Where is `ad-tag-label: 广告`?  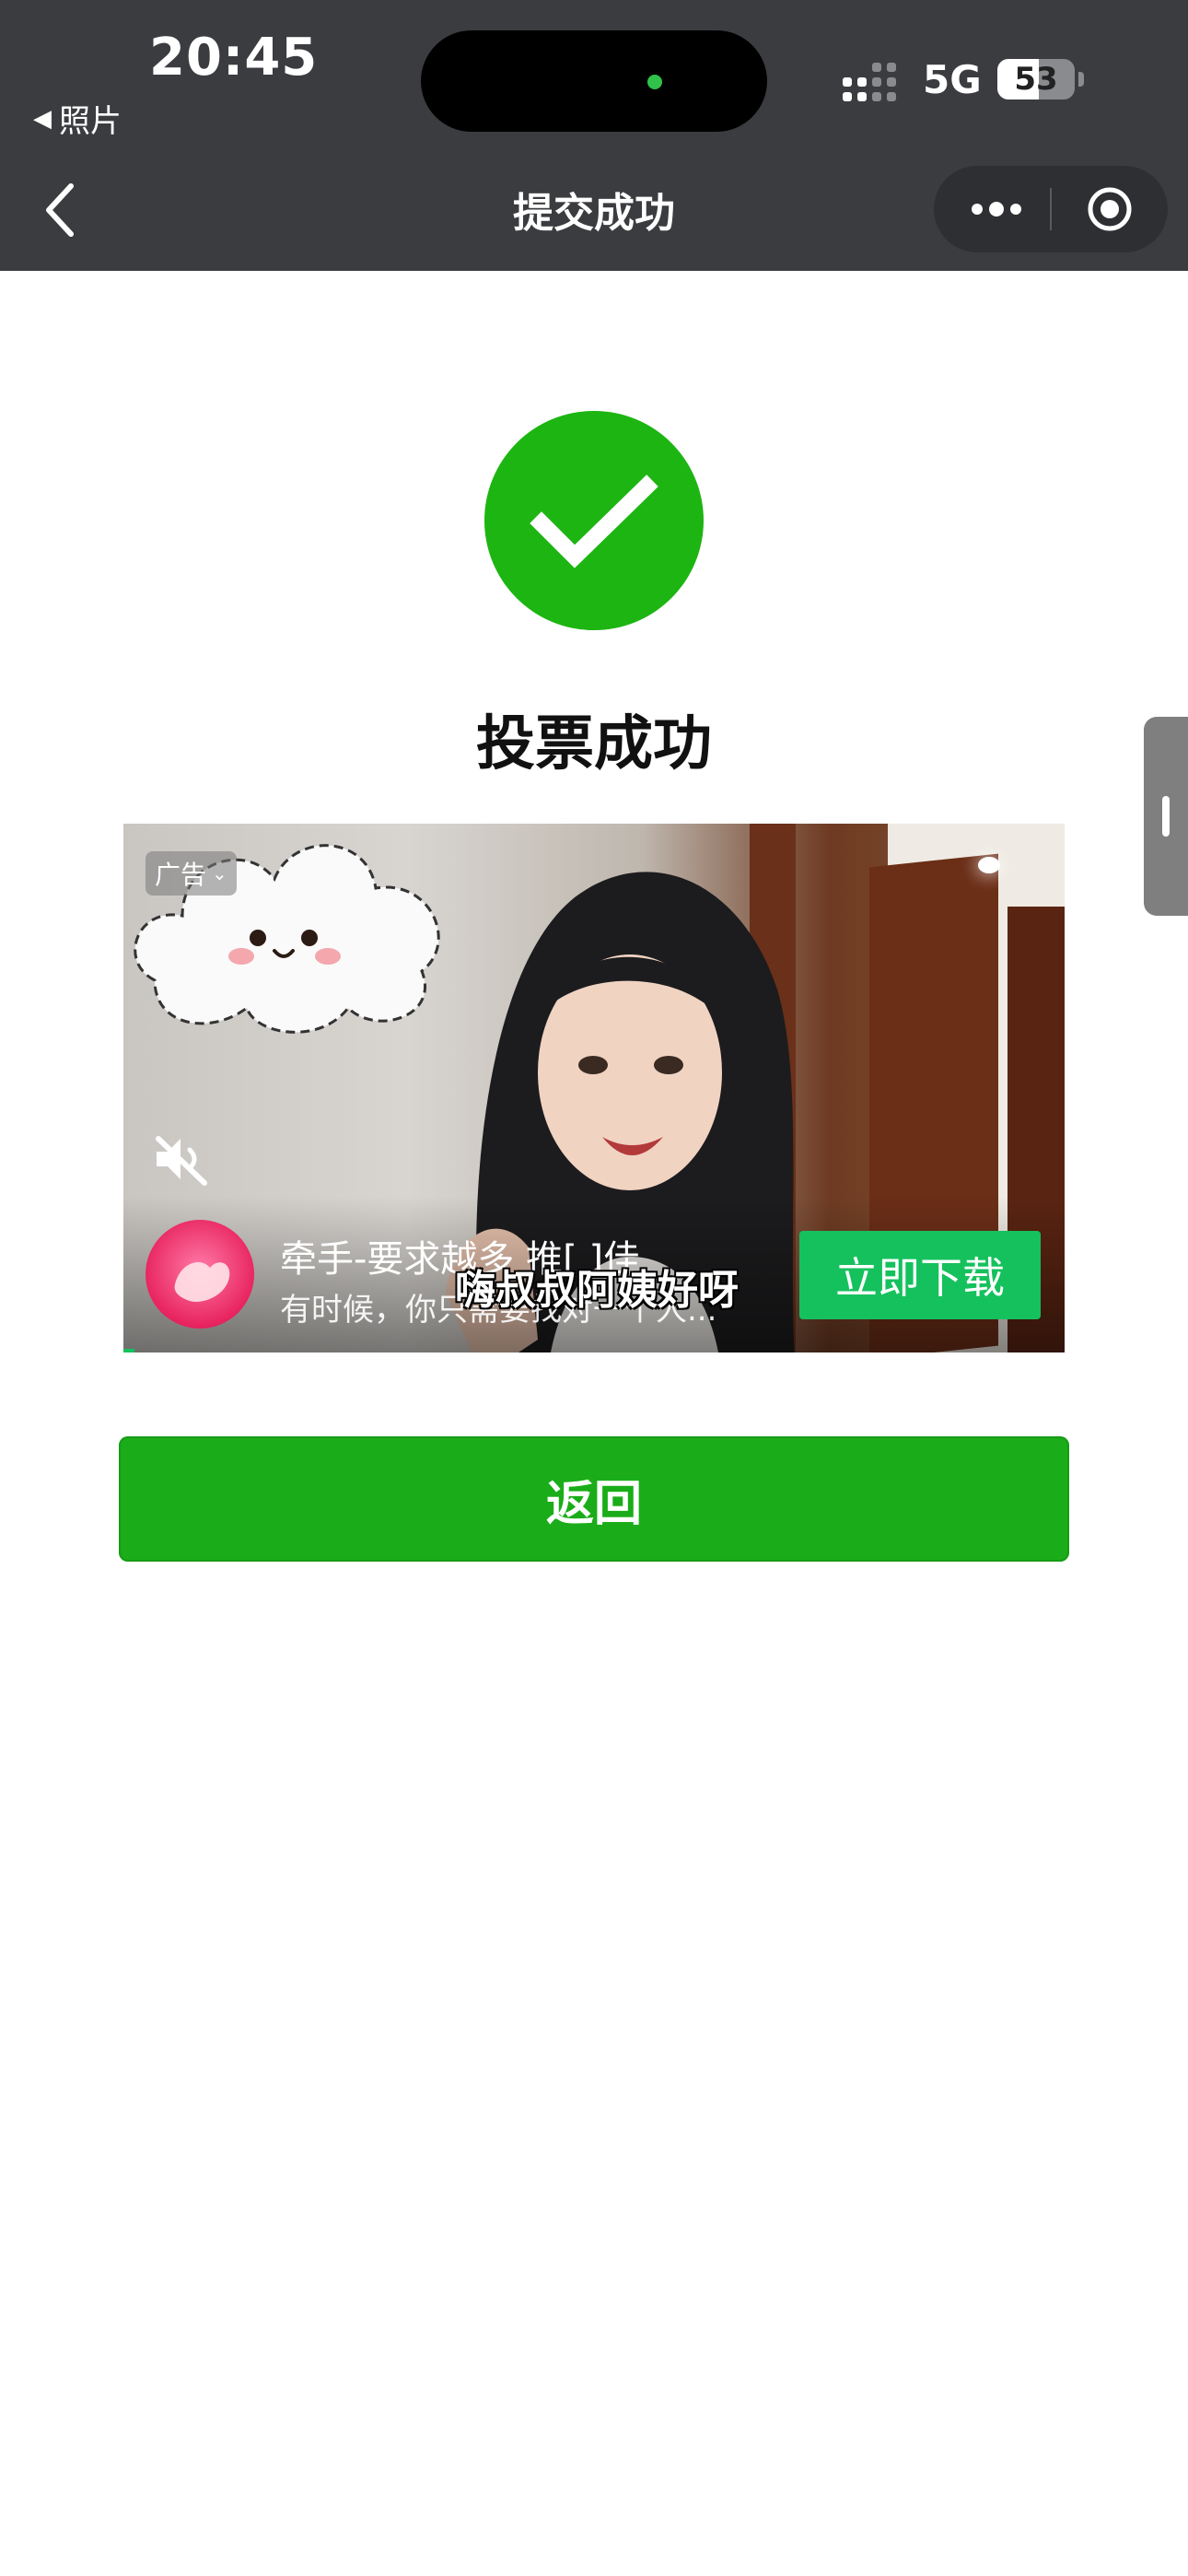 ad-tag-label: 广告 is located at coordinates (181, 875).